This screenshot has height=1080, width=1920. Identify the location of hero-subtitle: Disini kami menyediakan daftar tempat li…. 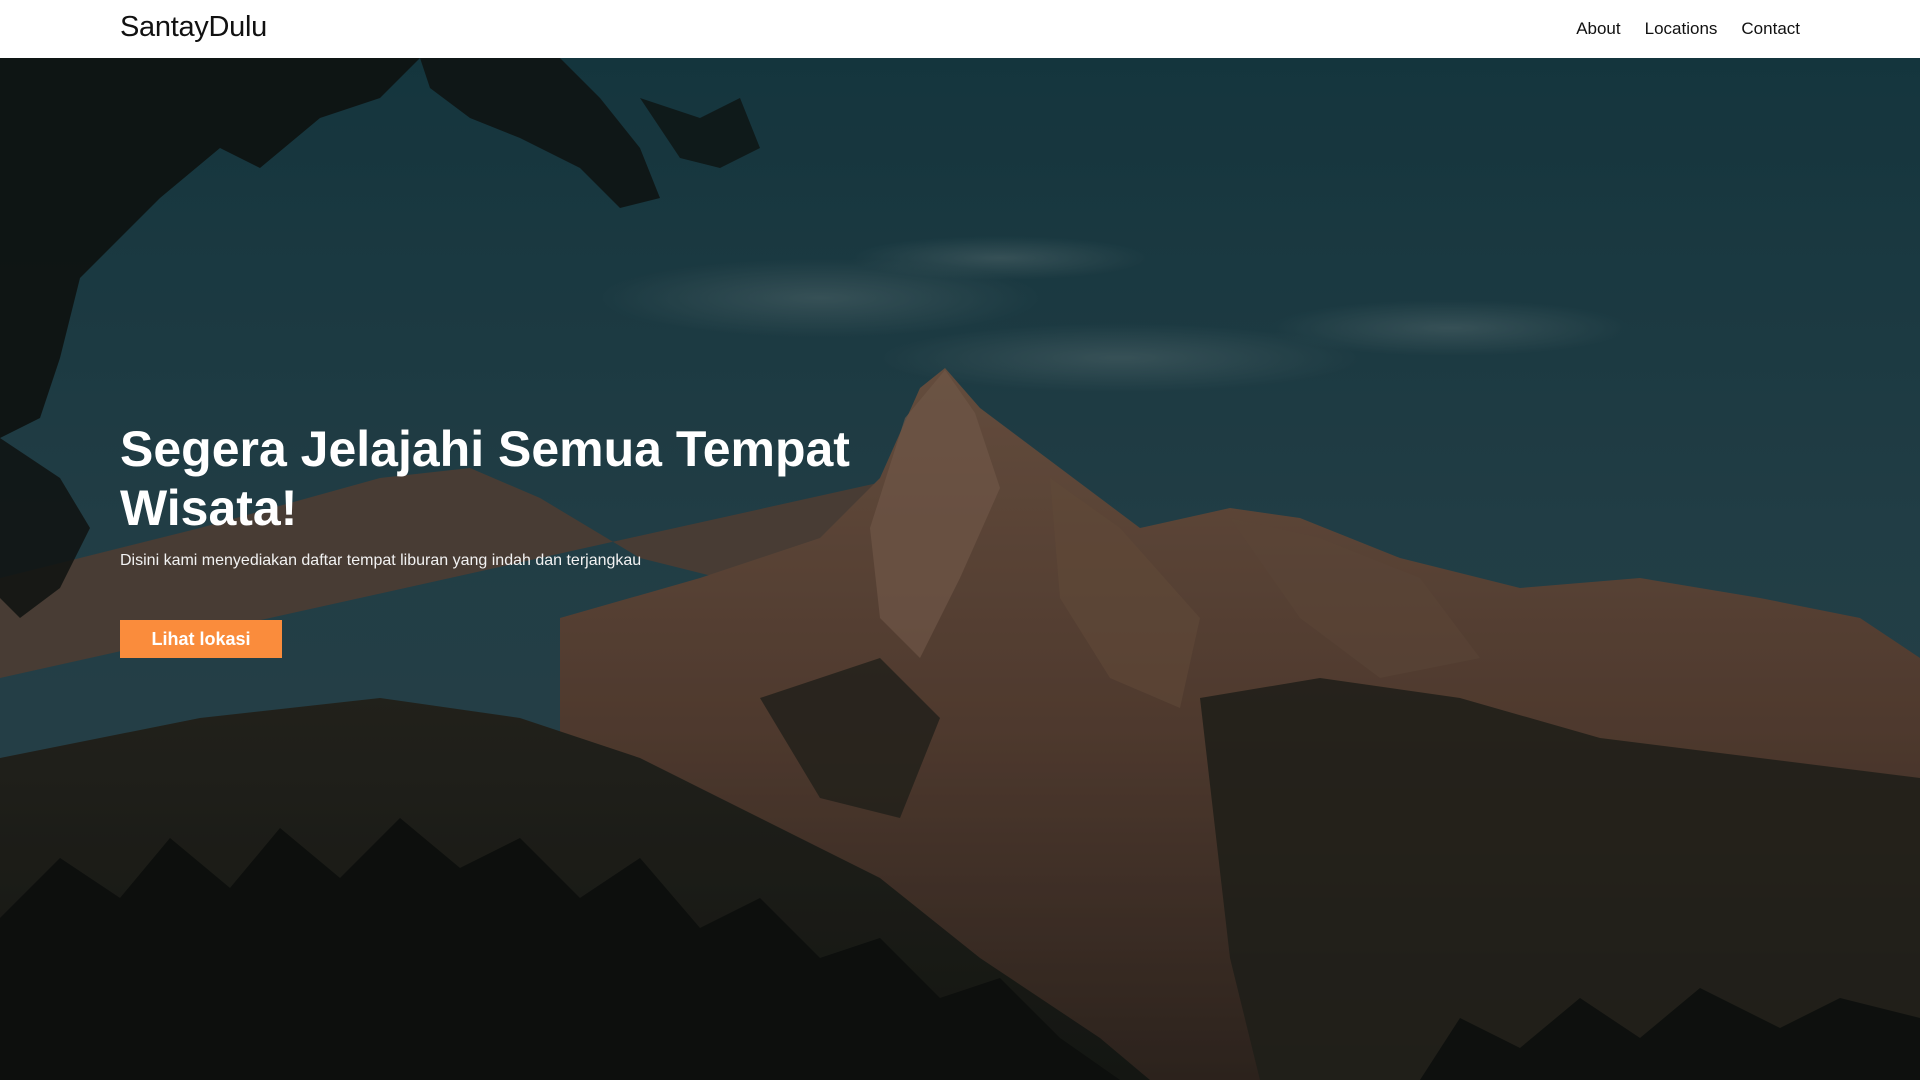
(381, 560).